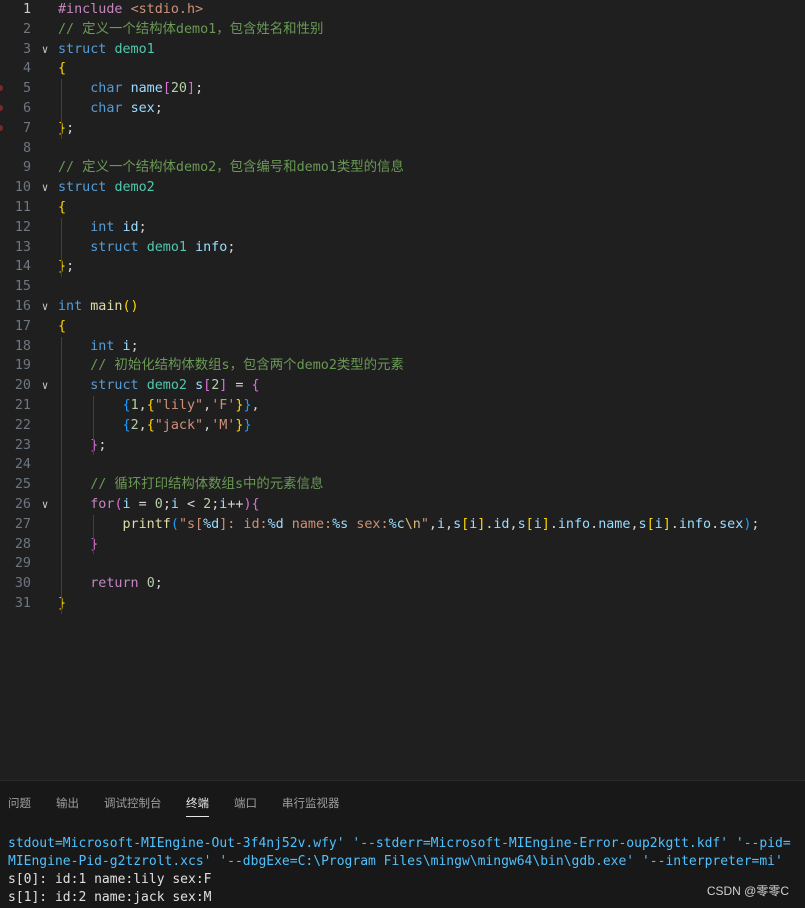 Image resolution: width=805 pixels, height=908 pixels. I want to click on line-number: 22, so click(22, 425).